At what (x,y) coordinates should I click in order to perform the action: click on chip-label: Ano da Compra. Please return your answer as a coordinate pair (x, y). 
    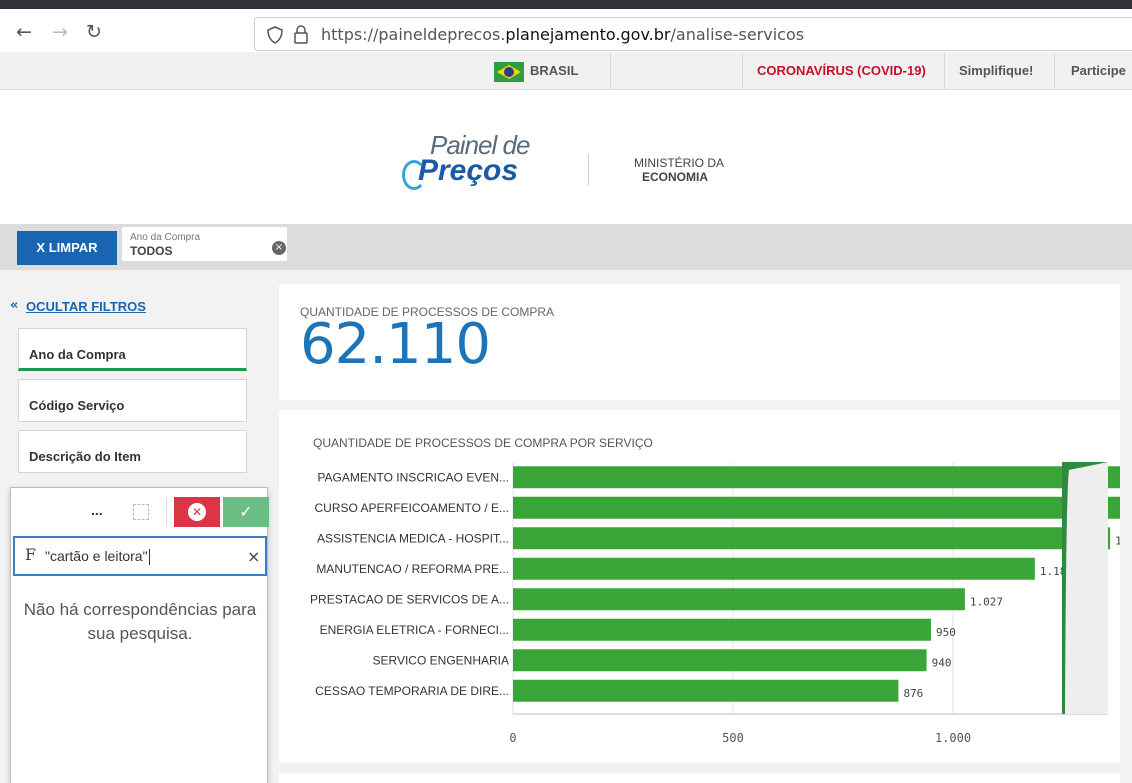
    Looking at the image, I should click on (165, 237).